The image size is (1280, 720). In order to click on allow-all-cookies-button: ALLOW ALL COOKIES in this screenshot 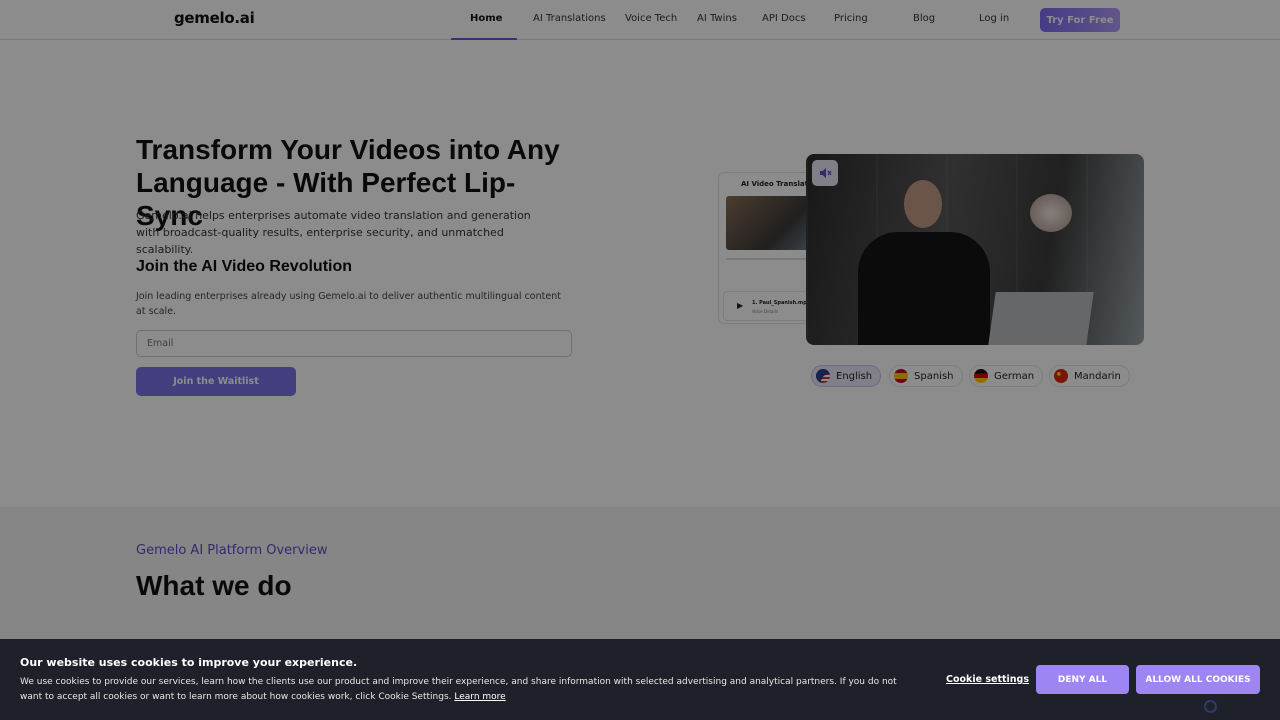, I will do `click(1198, 679)`.